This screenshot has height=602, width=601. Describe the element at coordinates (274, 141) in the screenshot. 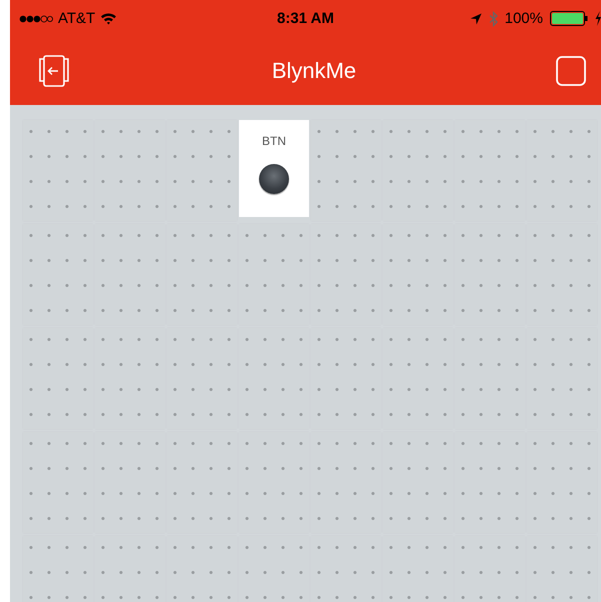

I see `widget-label: BTN` at that location.